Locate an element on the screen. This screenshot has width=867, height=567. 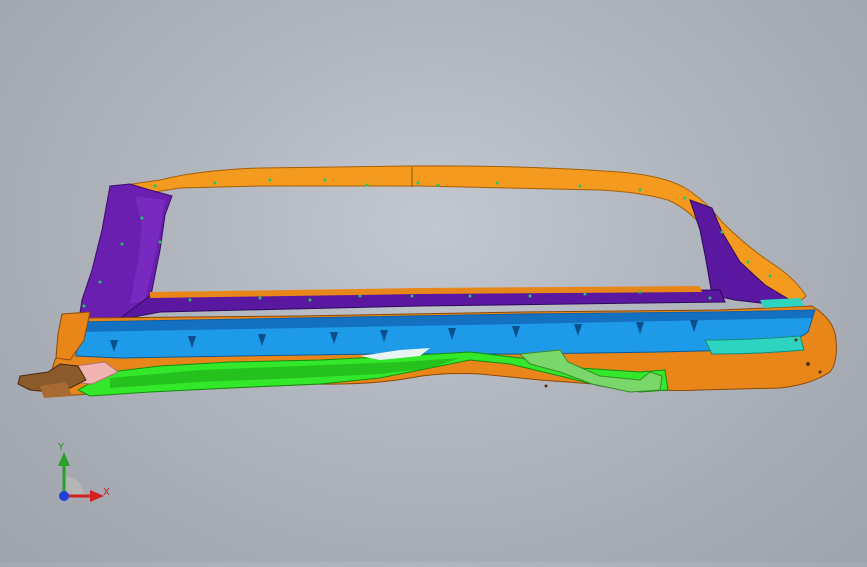
triad-y-arrow-icon is located at coordinates (64, 459).